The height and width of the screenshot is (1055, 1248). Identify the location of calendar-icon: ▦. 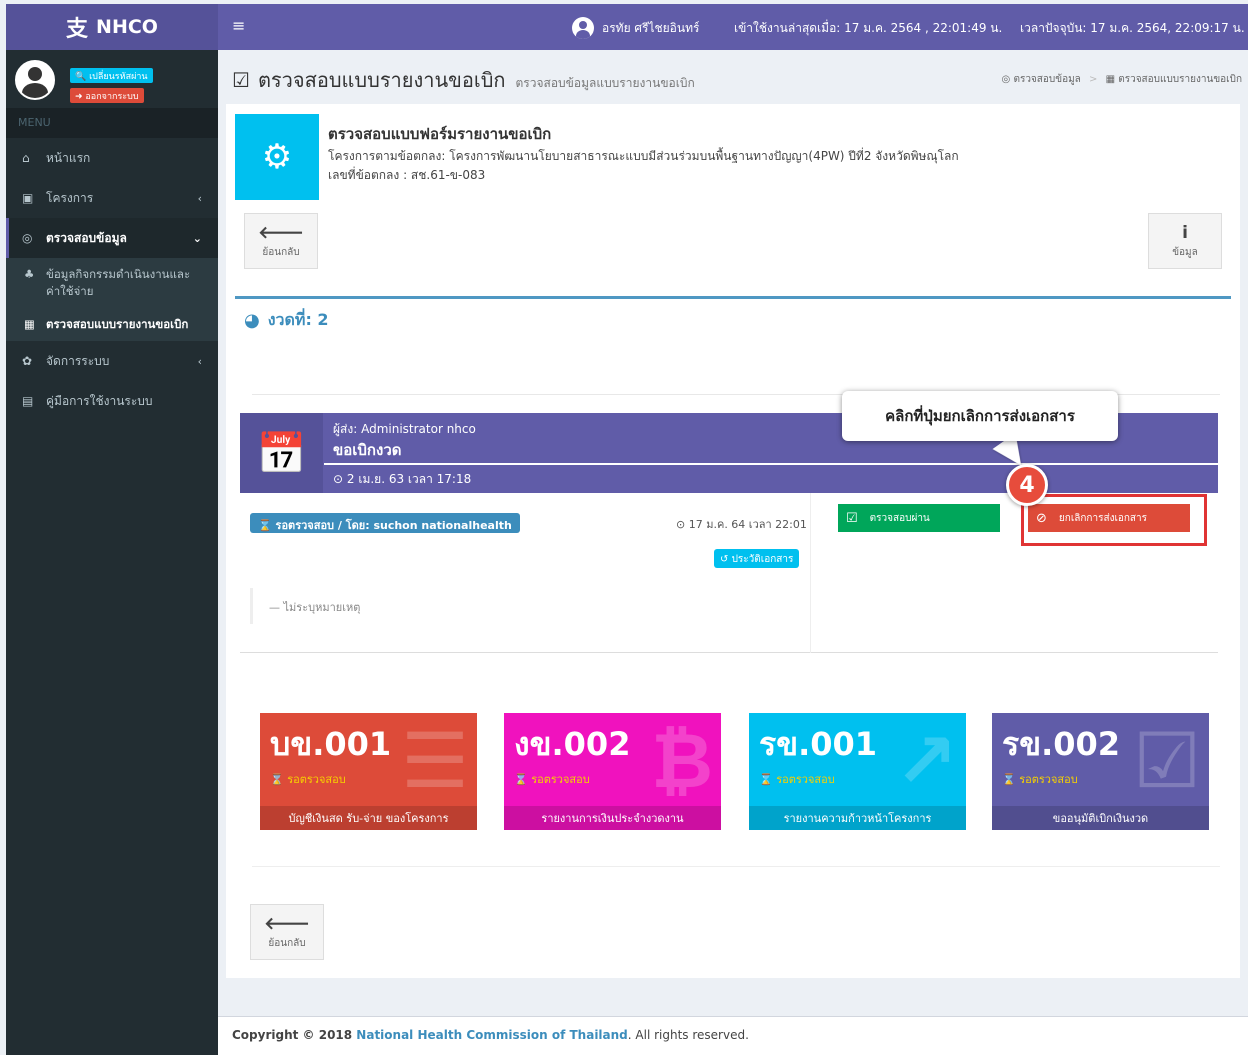
(1110, 79).